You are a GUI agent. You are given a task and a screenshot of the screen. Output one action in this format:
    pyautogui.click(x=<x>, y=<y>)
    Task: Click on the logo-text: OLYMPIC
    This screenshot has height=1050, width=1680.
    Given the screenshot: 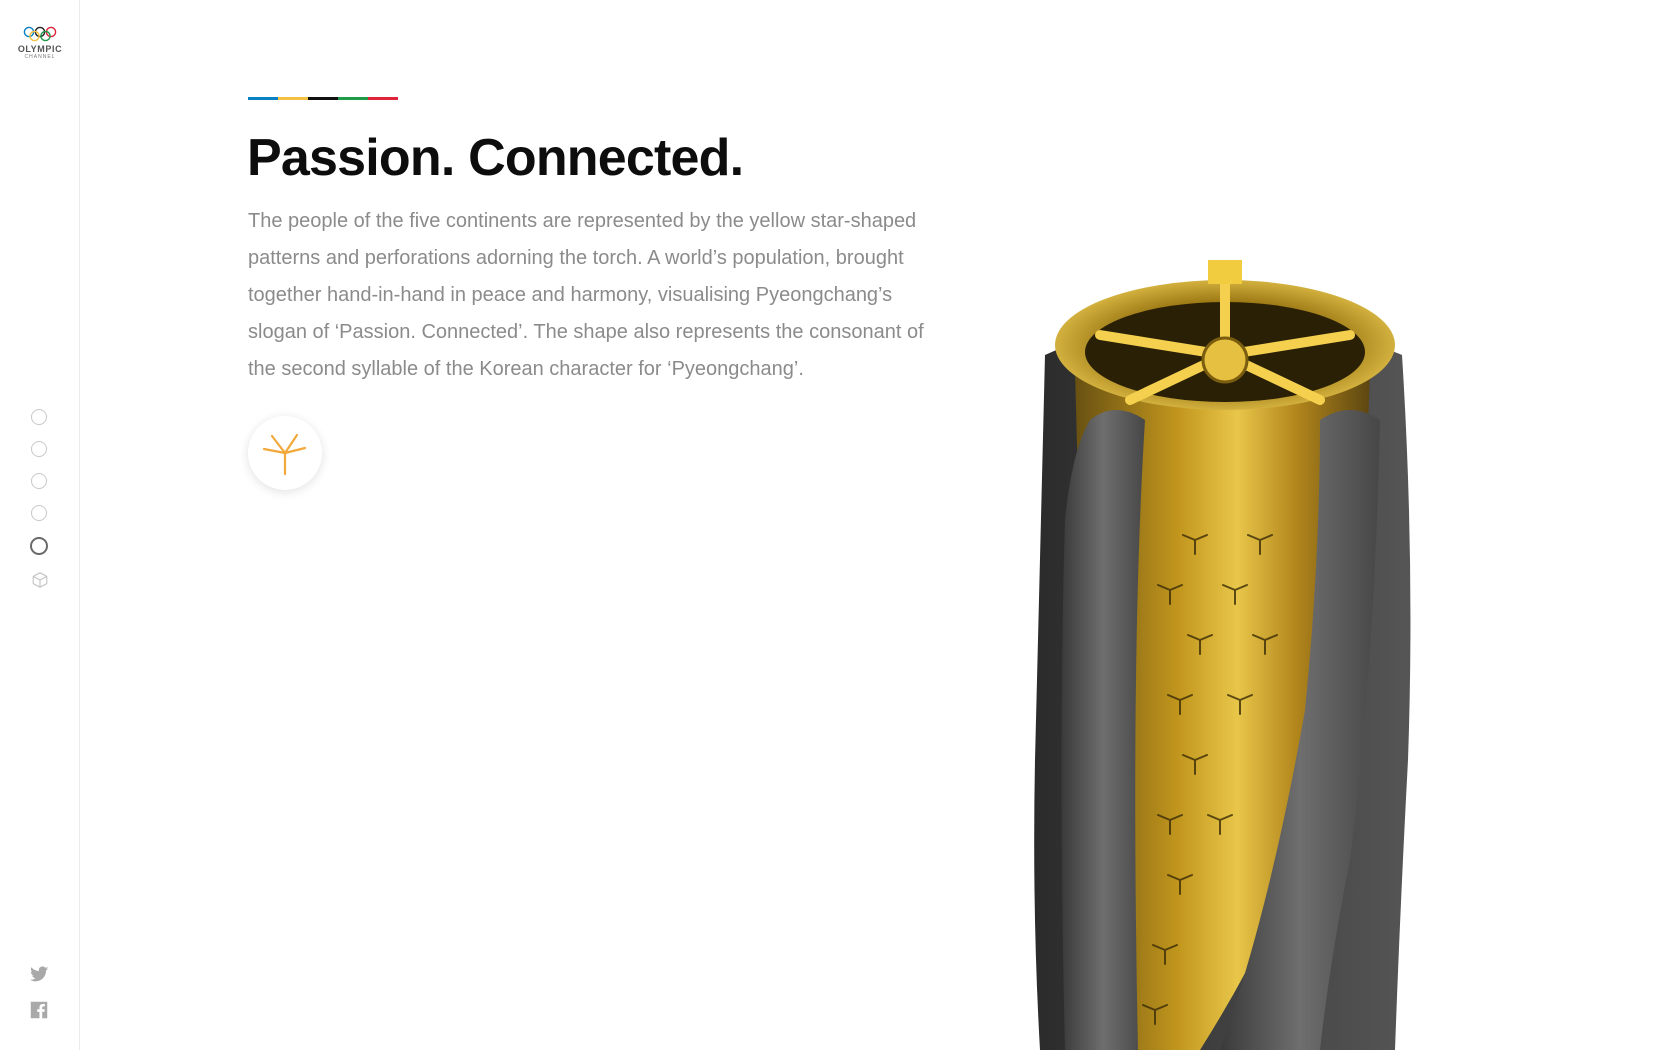 What is the action you would take?
    pyautogui.click(x=40, y=49)
    